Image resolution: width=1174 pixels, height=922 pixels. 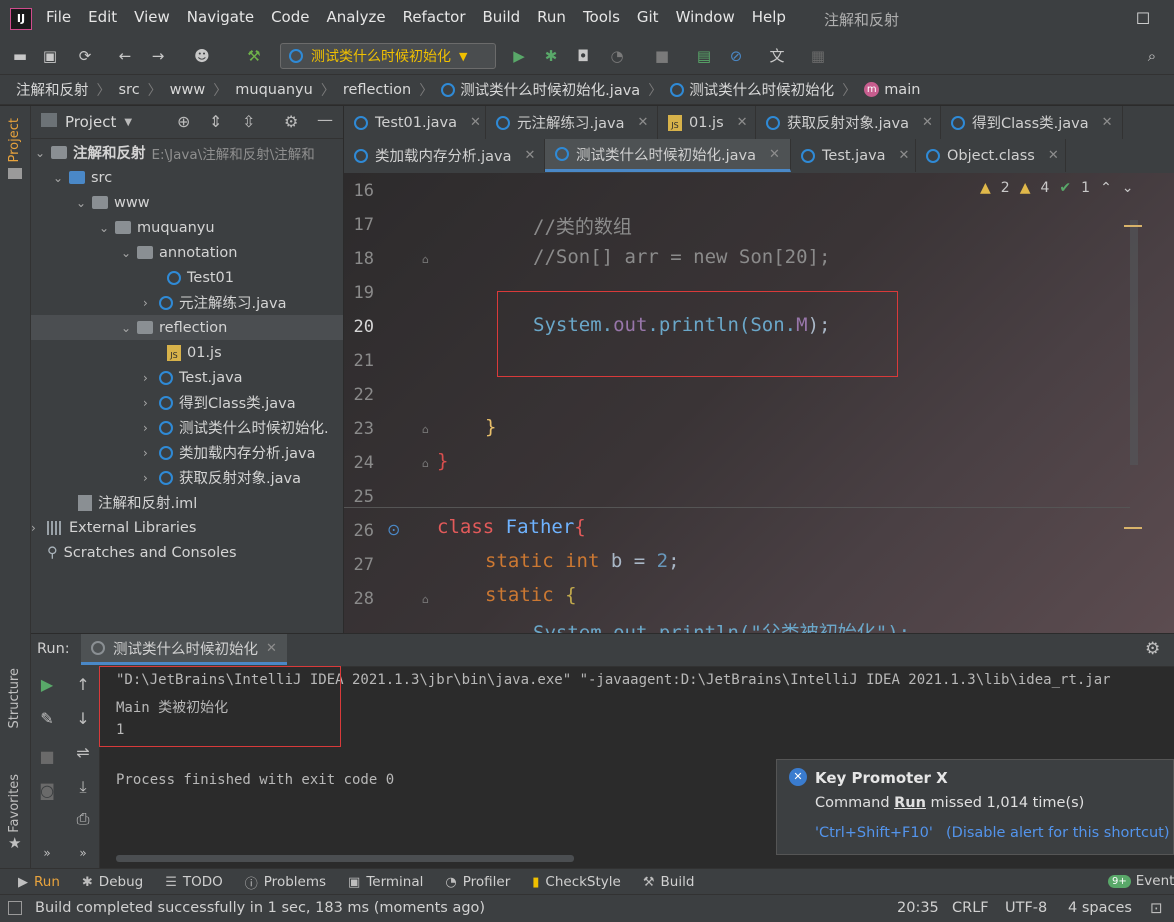 What do you see at coordinates (769, 17) in the screenshot?
I see `menu-help: Help` at bounding box center [769, 17].